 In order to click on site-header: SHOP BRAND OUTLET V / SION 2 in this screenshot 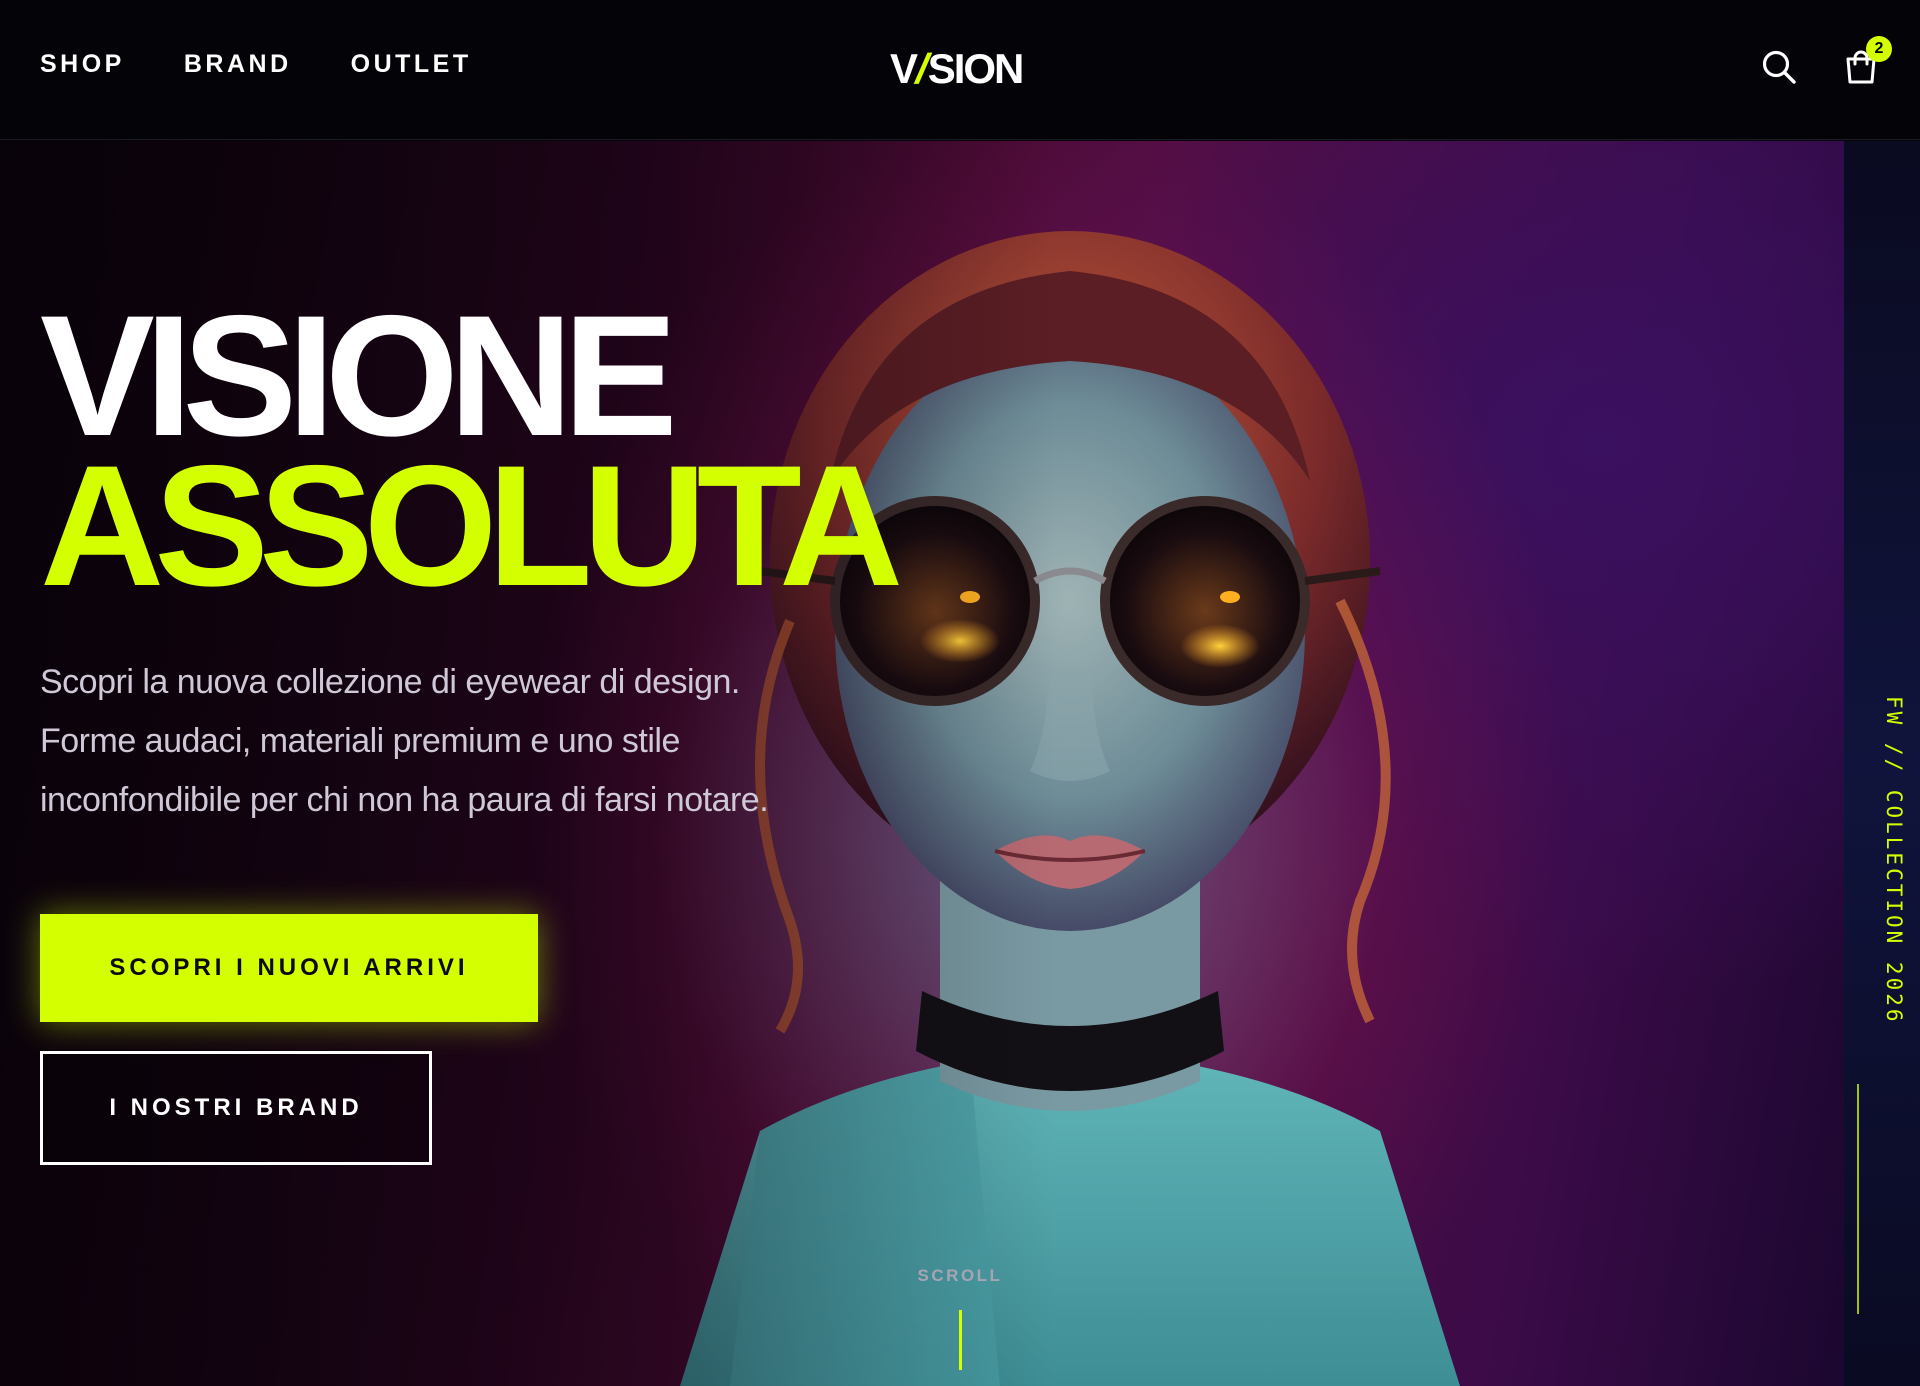, I will do `click(960, 70)`.